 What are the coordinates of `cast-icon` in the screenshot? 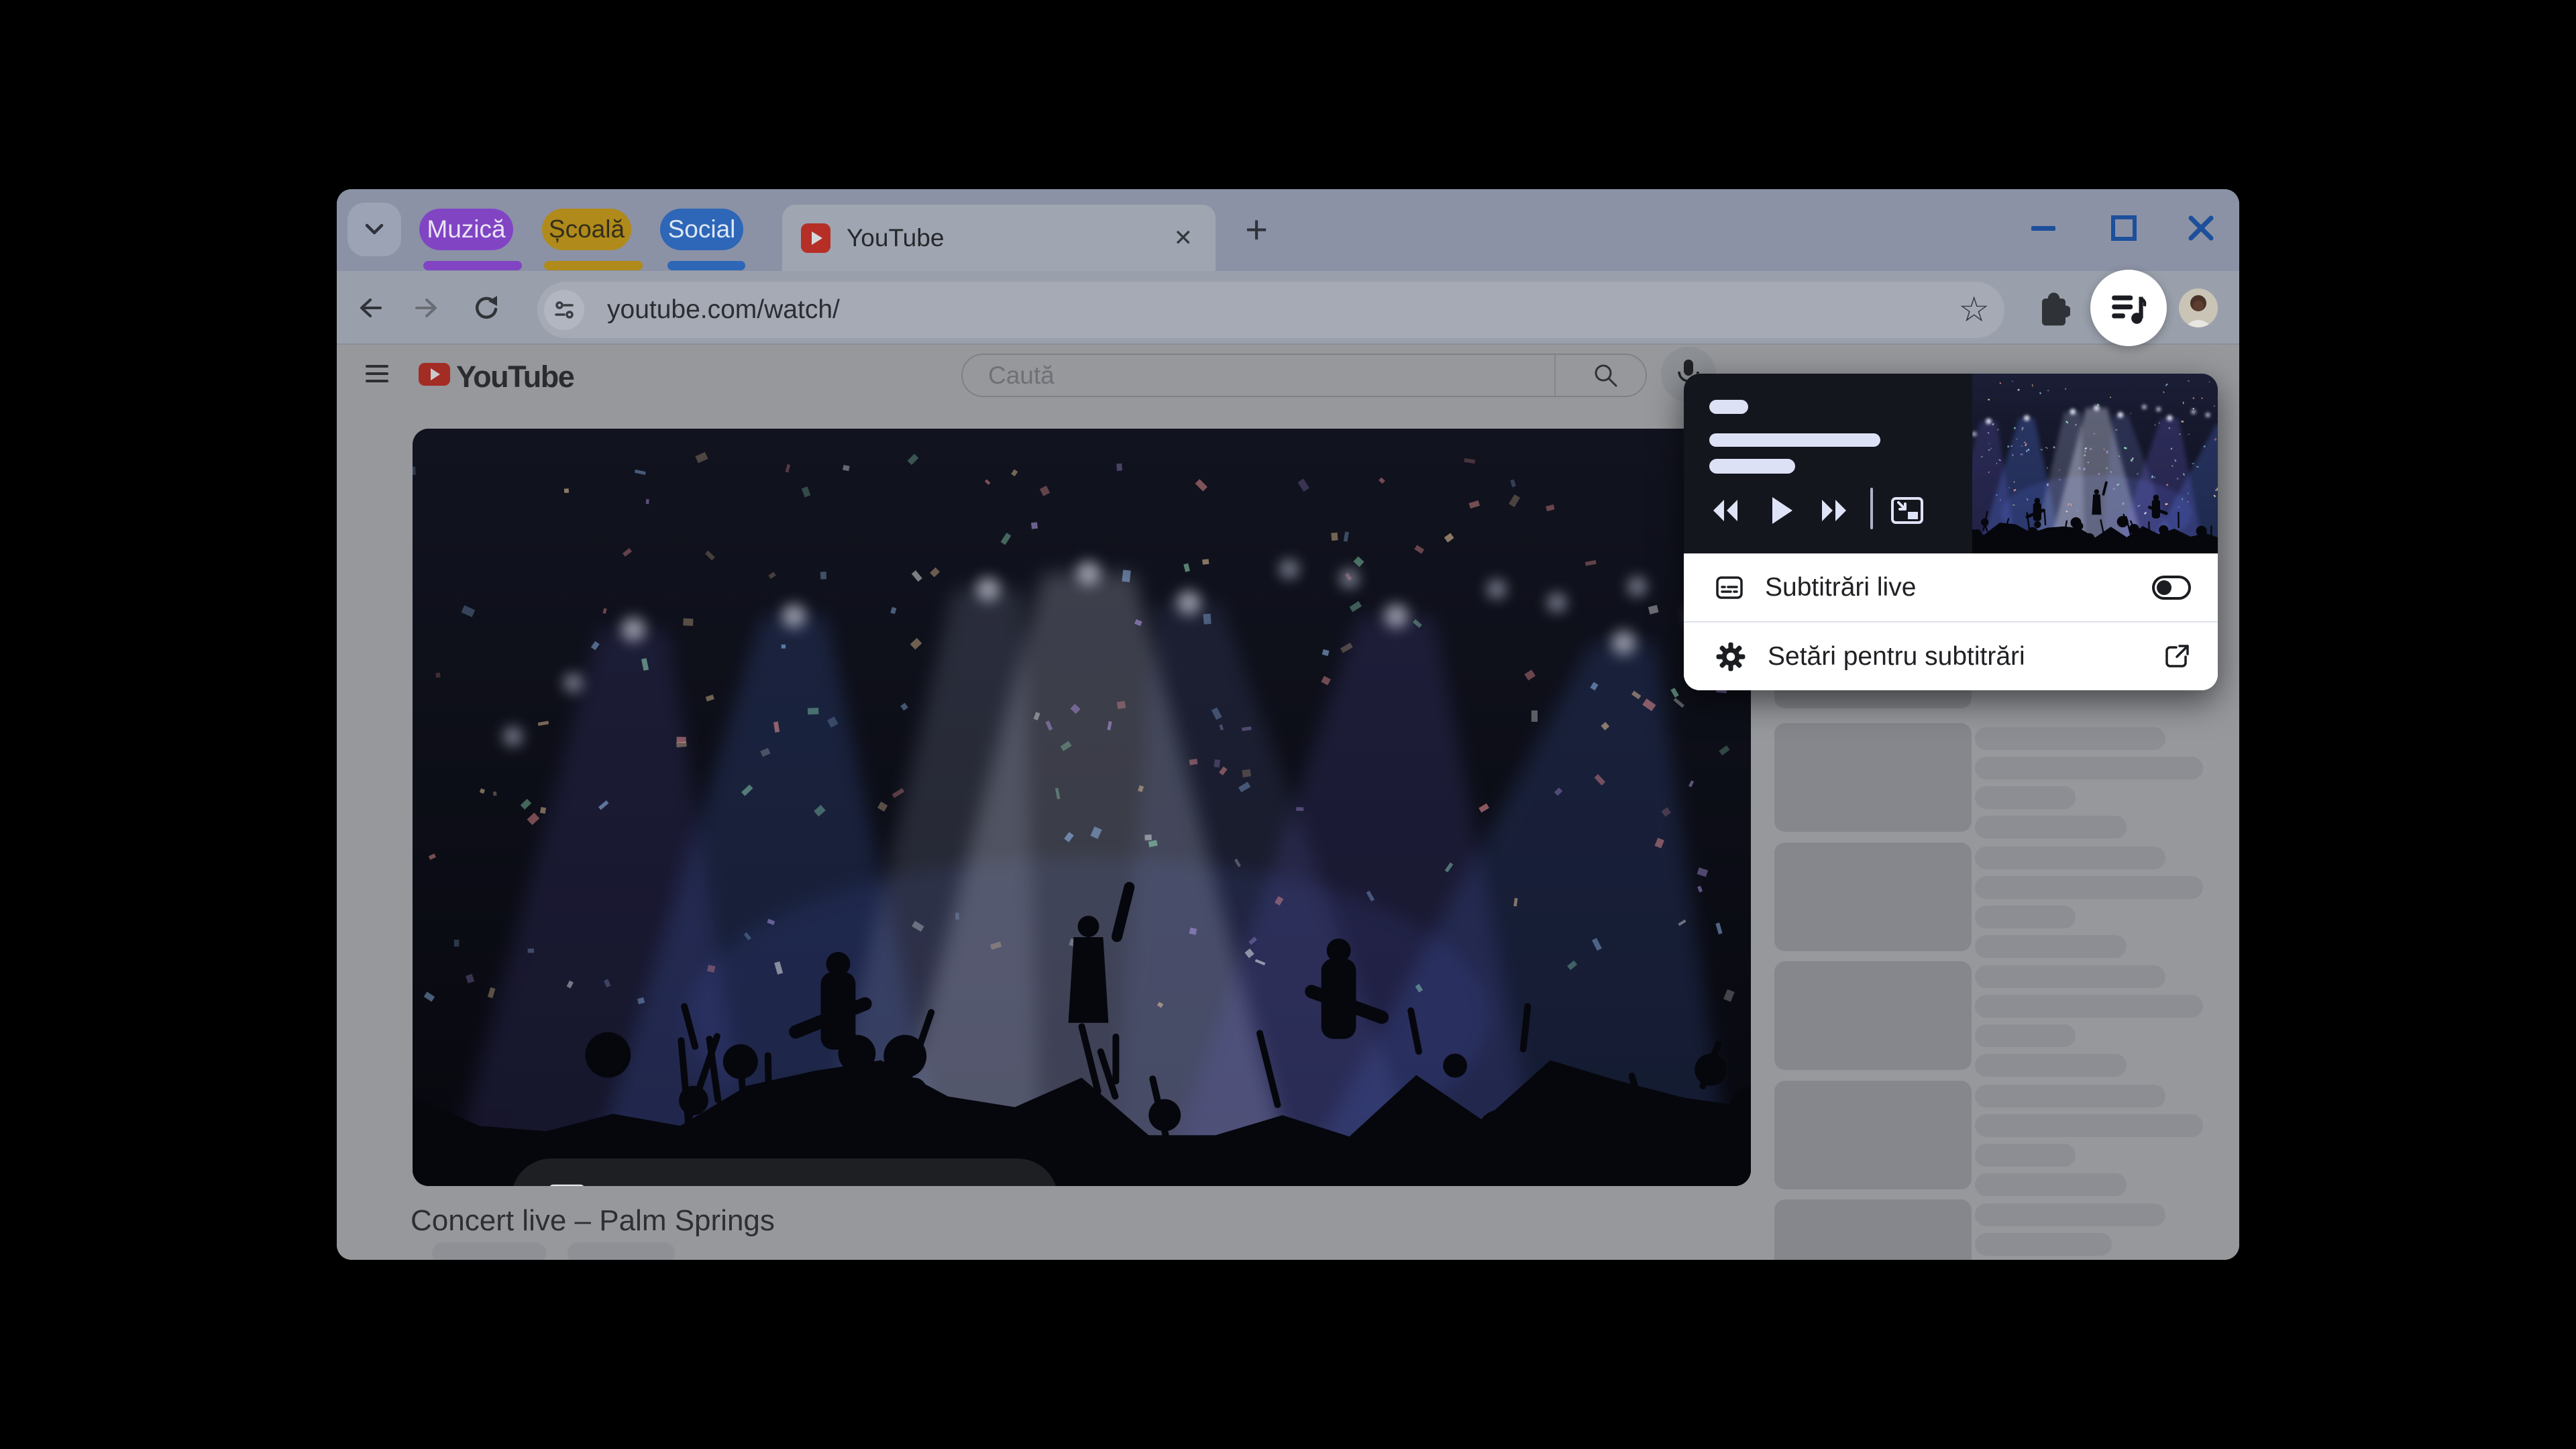 It's located at (566, 1185).